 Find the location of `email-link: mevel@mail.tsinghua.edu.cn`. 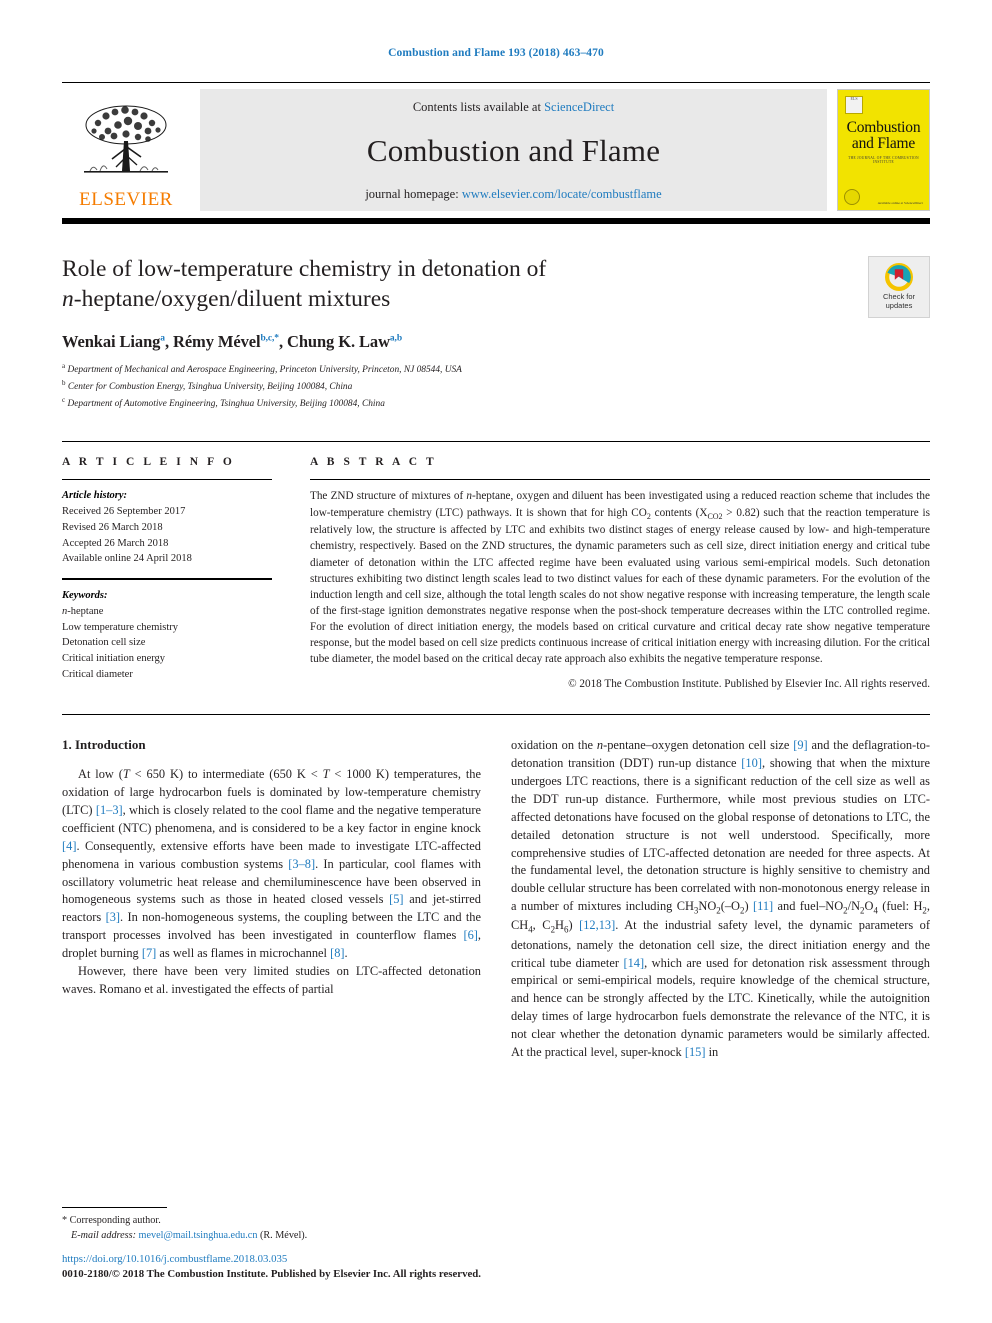

email-link: mevel@mail.tsinghua.edu.cn is located at coordinates (198, 1235).